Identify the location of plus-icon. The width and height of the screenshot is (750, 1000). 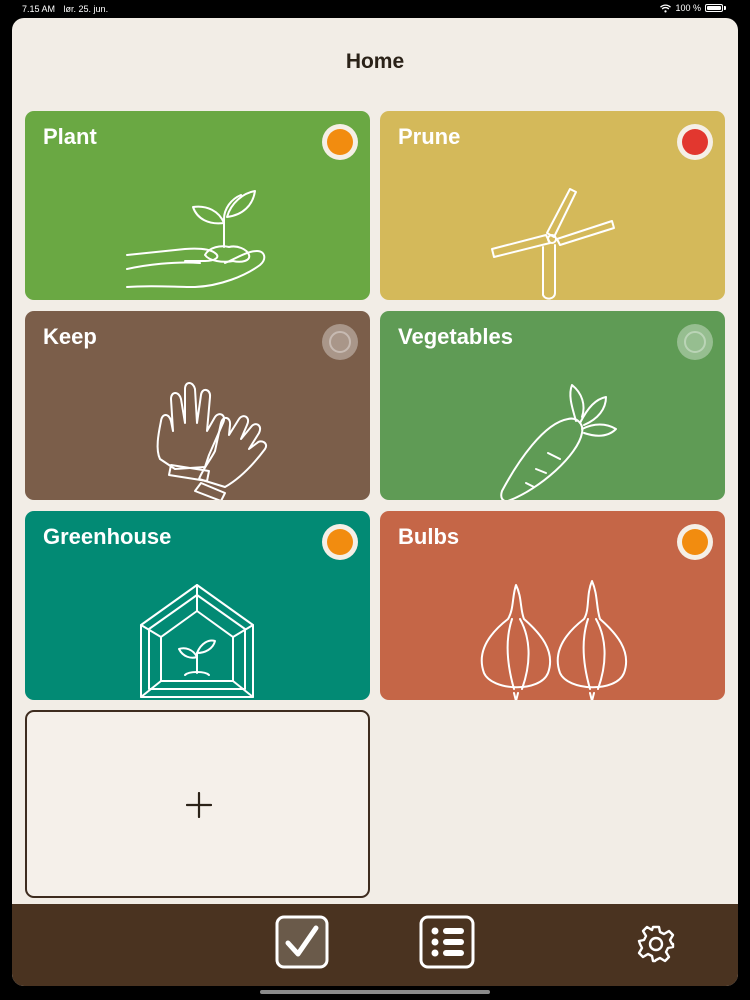
(199, 805).